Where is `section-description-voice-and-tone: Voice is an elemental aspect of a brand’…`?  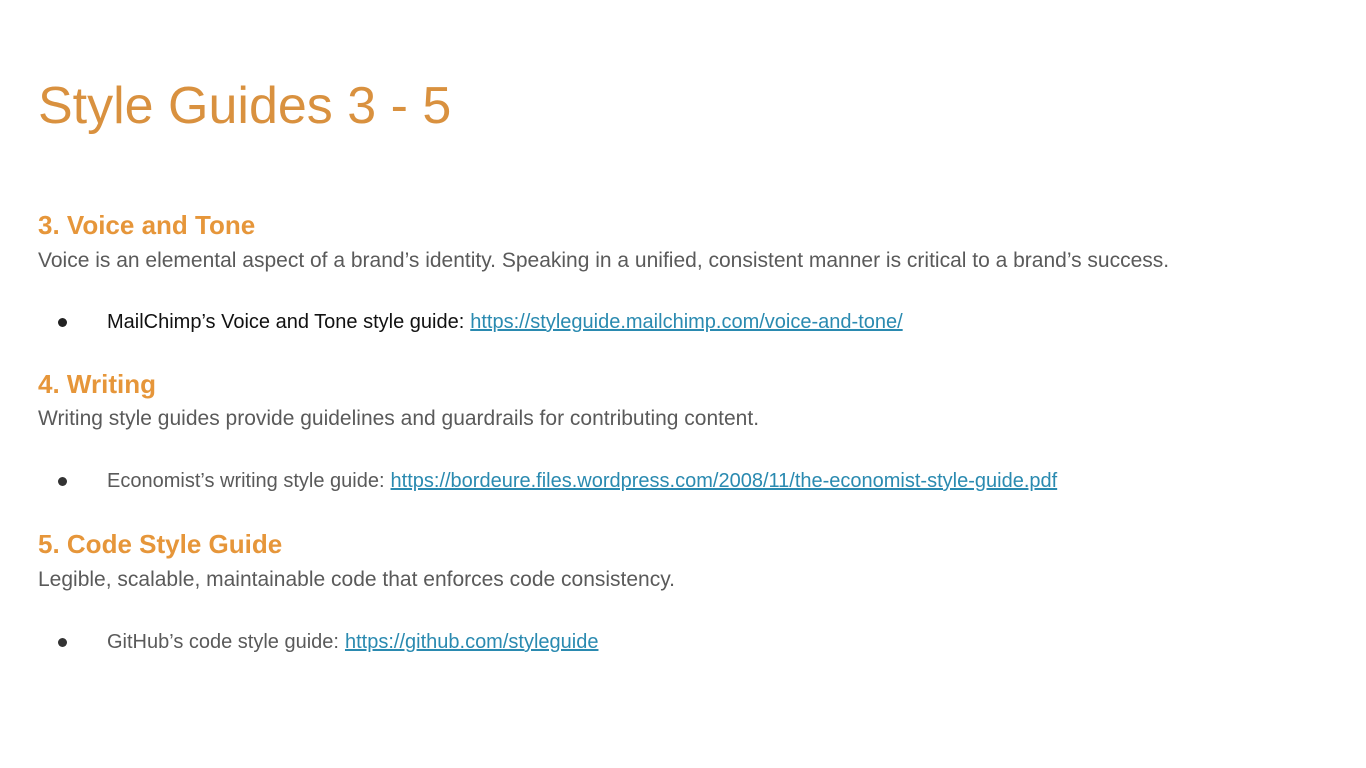
section-description-voice-and-tone: Voice is an elemental aspect of a brand’… is located at coordinates (604, 260).